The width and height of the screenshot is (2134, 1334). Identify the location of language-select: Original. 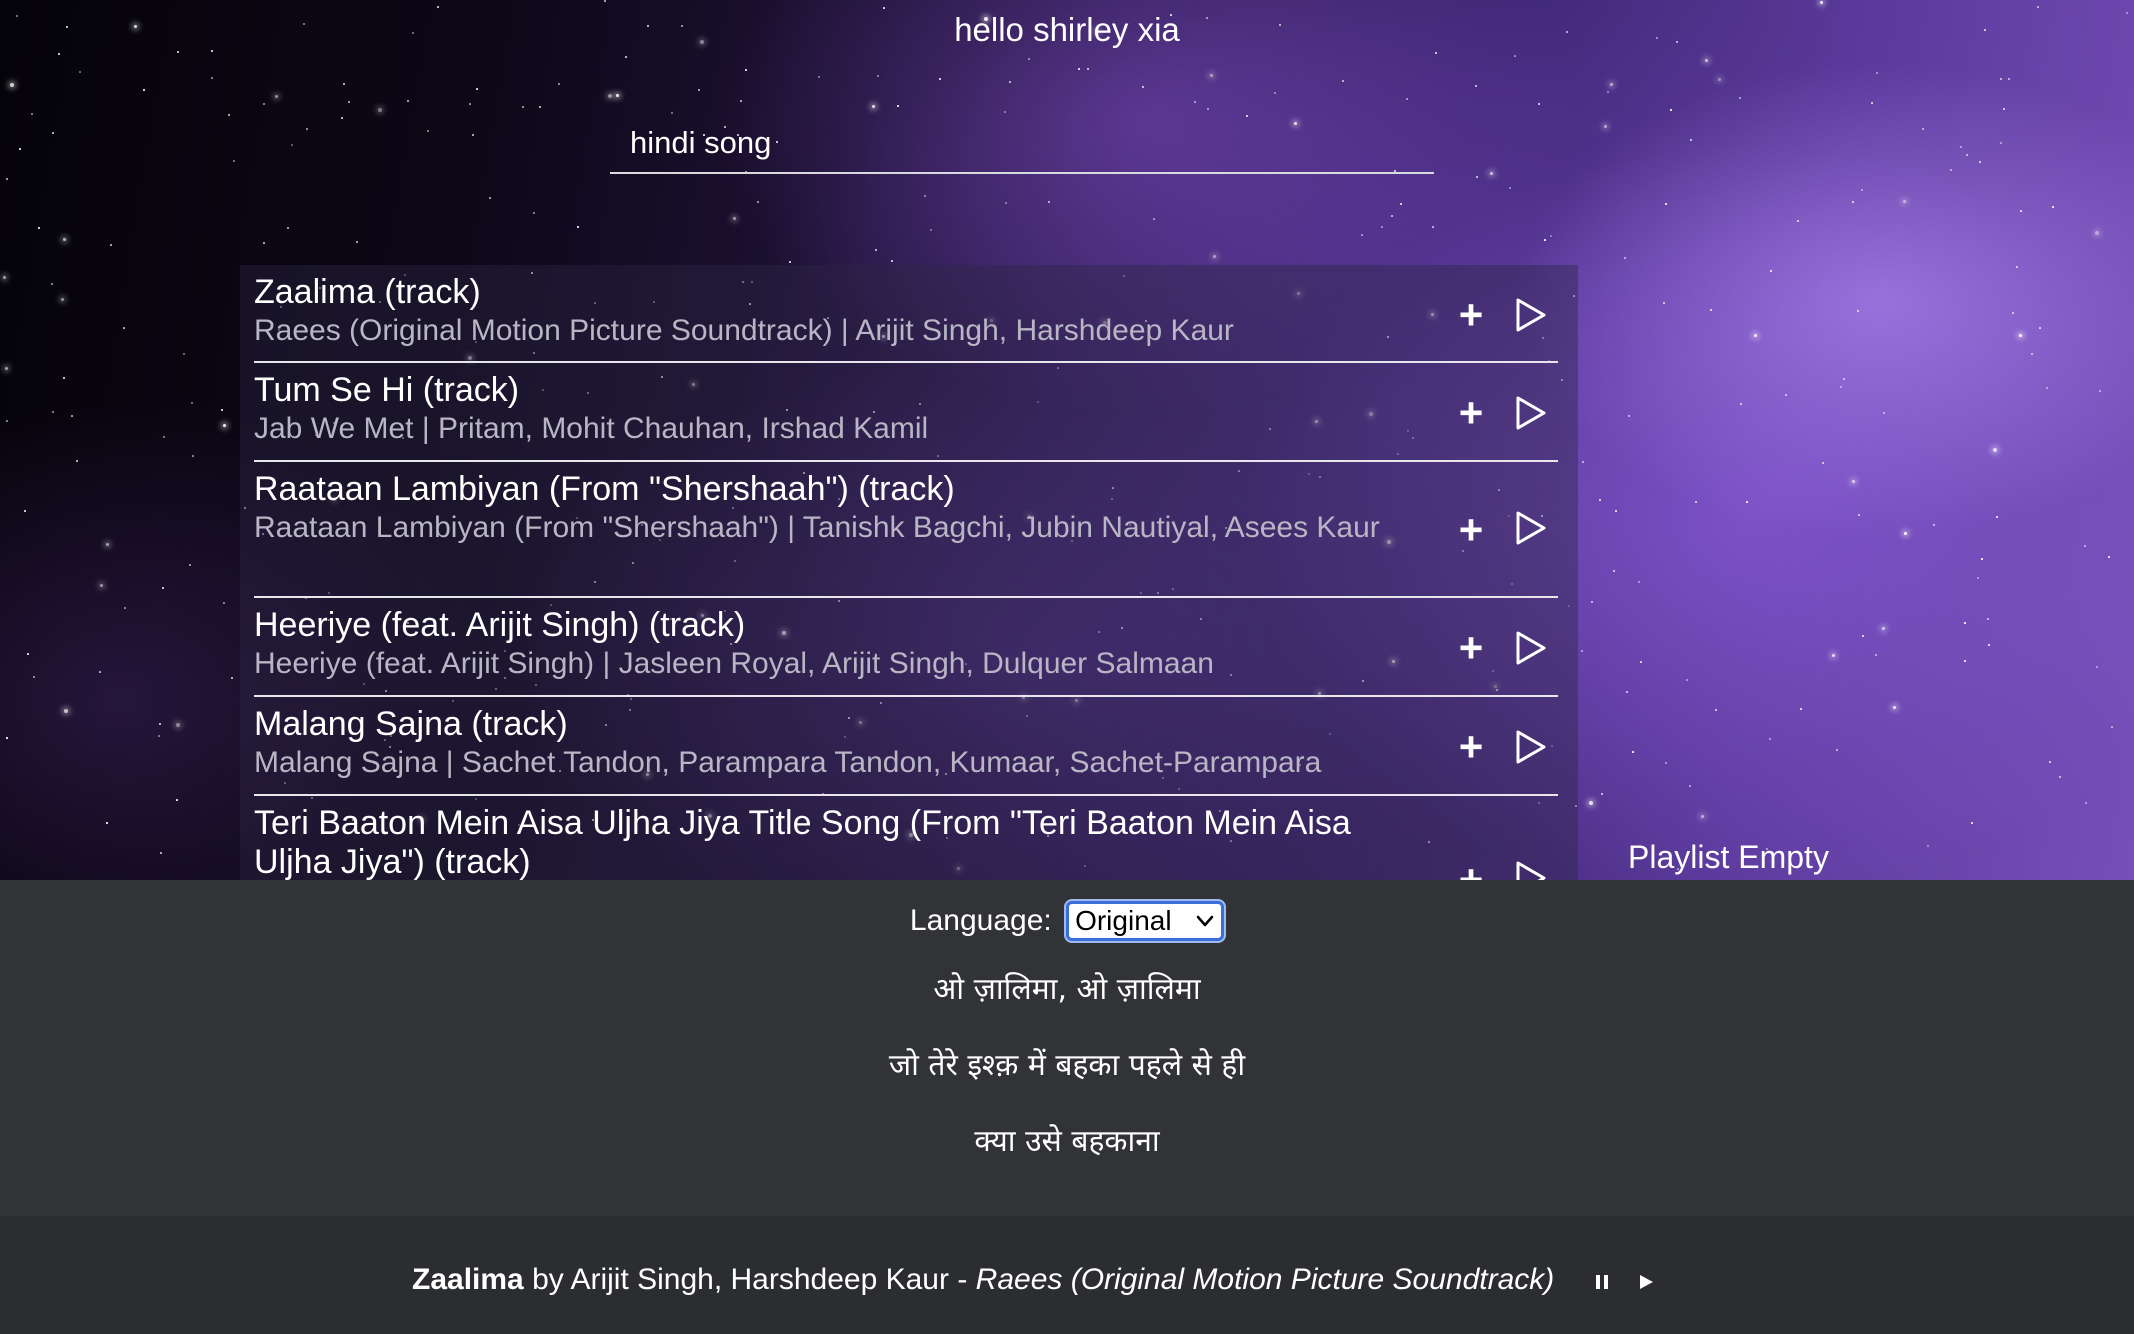
(1145, 921).